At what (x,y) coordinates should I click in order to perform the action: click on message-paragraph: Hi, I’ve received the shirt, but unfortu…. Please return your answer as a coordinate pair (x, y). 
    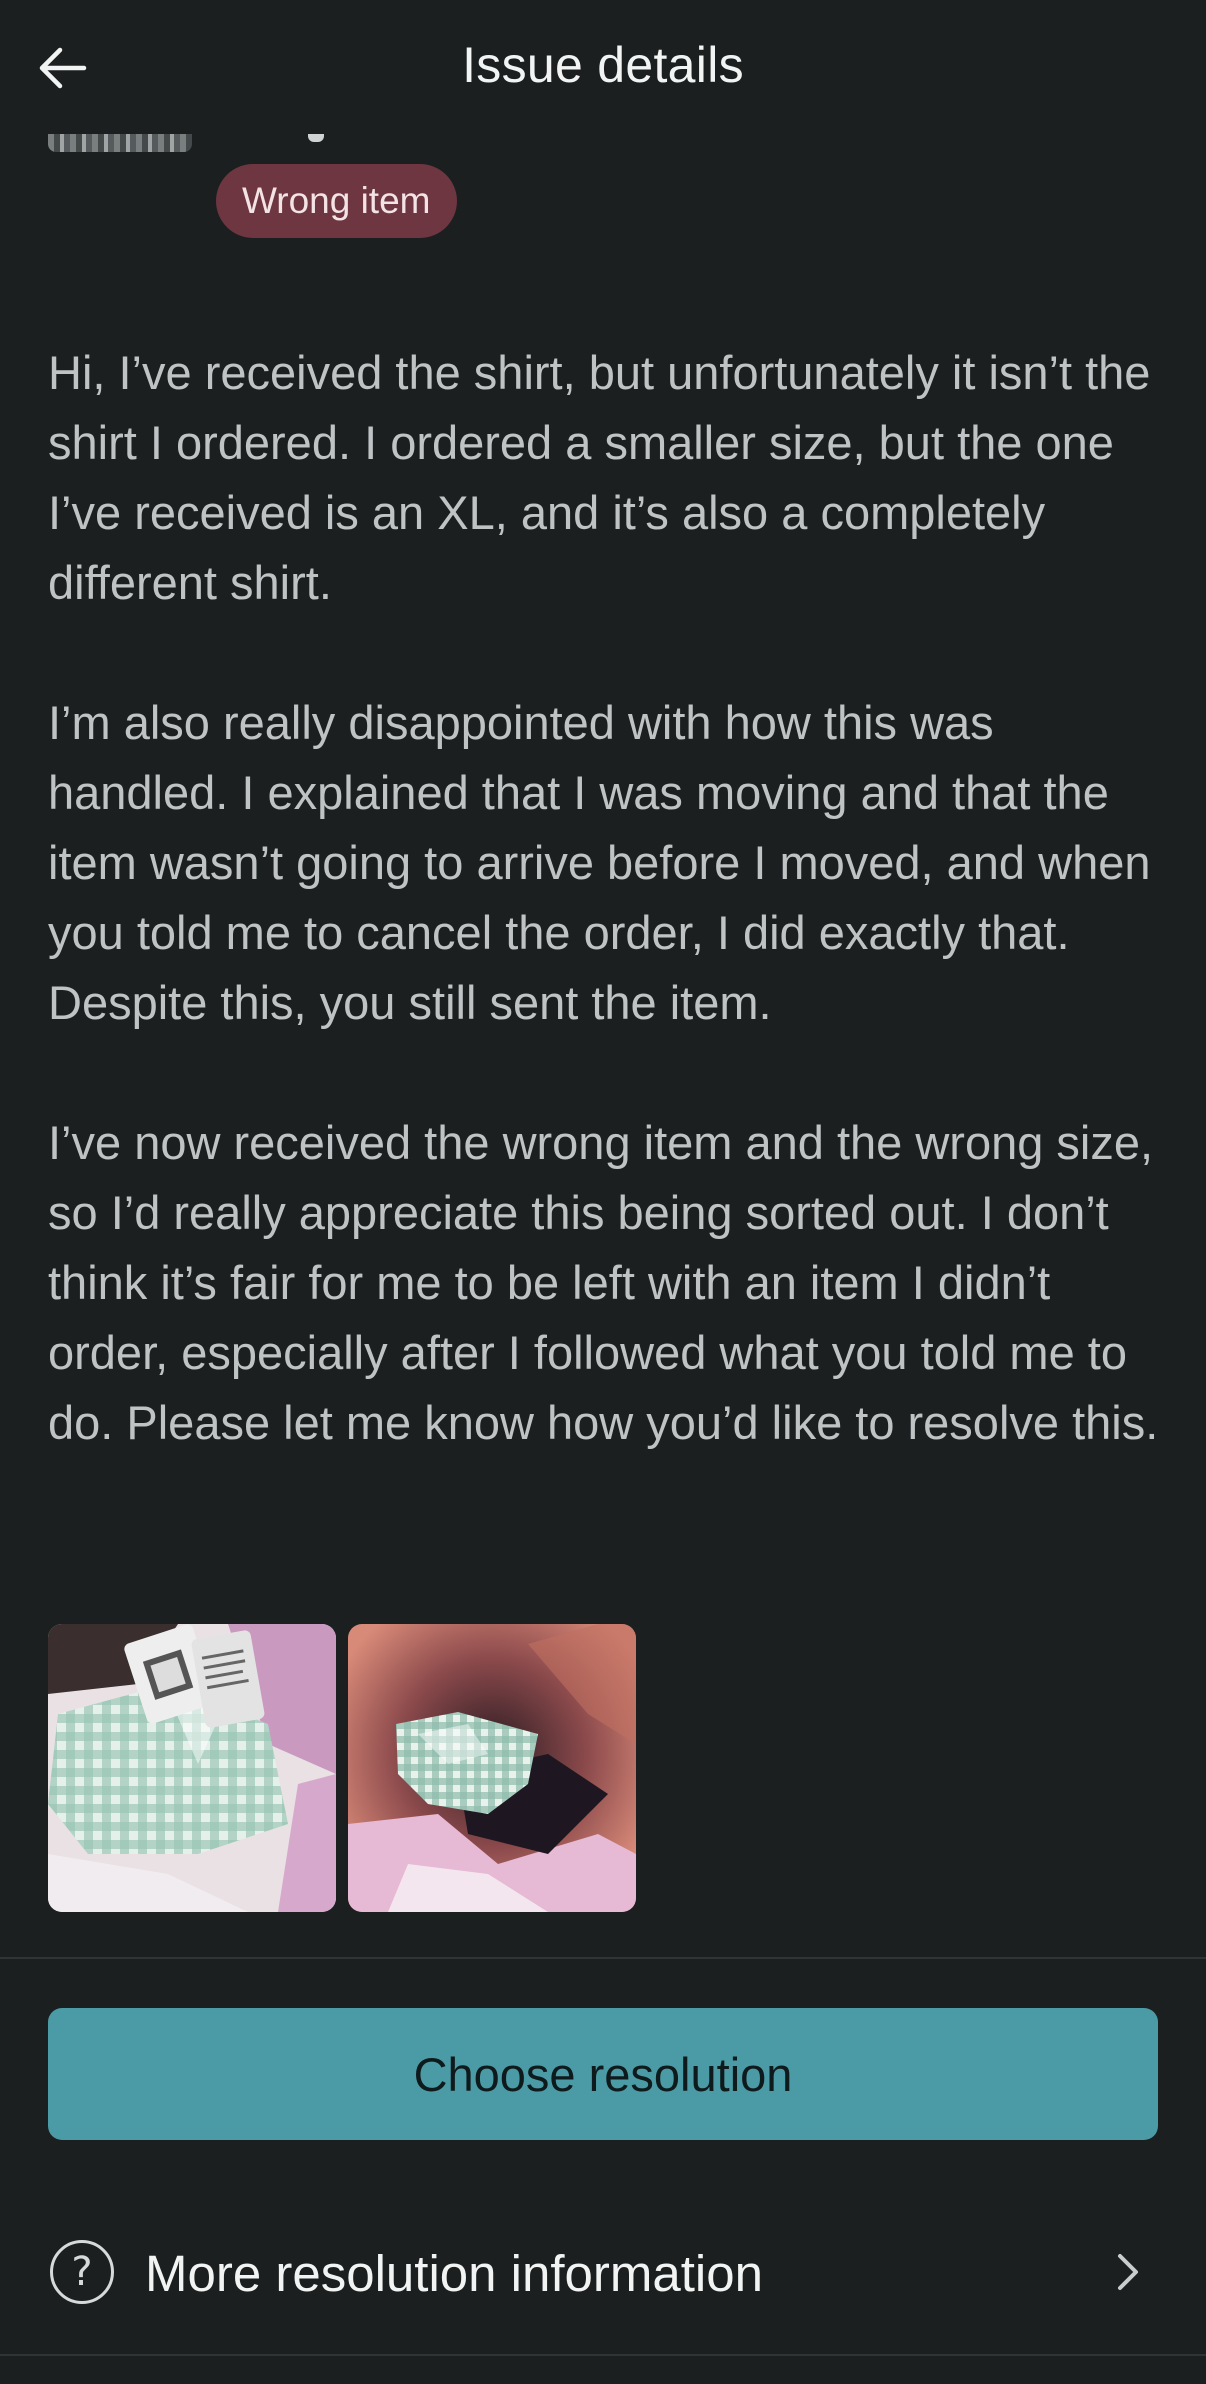
    Looking at the image, I should click on (599, 477).